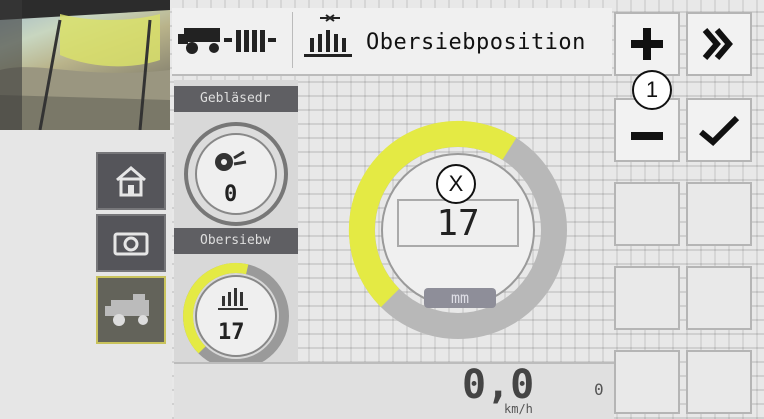 This screenshot has height=419, width=764. I want to click on home-button, so click(131, 181).